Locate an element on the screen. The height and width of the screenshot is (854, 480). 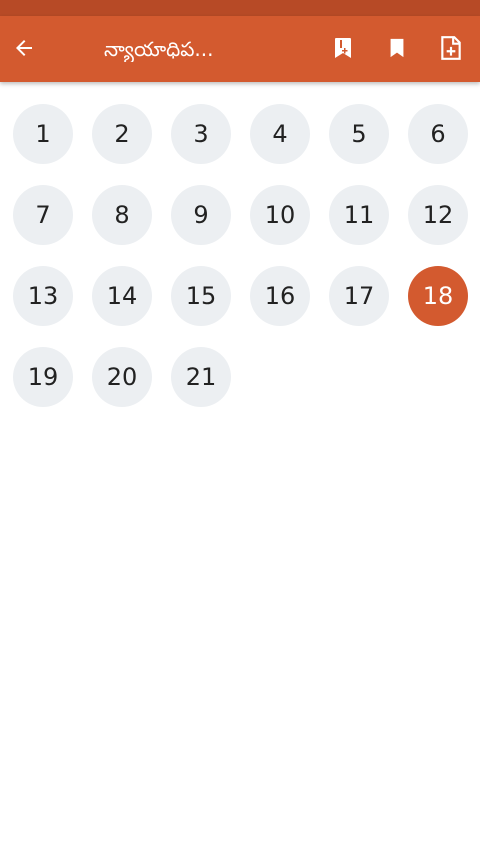
bookmark-button is located at coordinates (397, 48).